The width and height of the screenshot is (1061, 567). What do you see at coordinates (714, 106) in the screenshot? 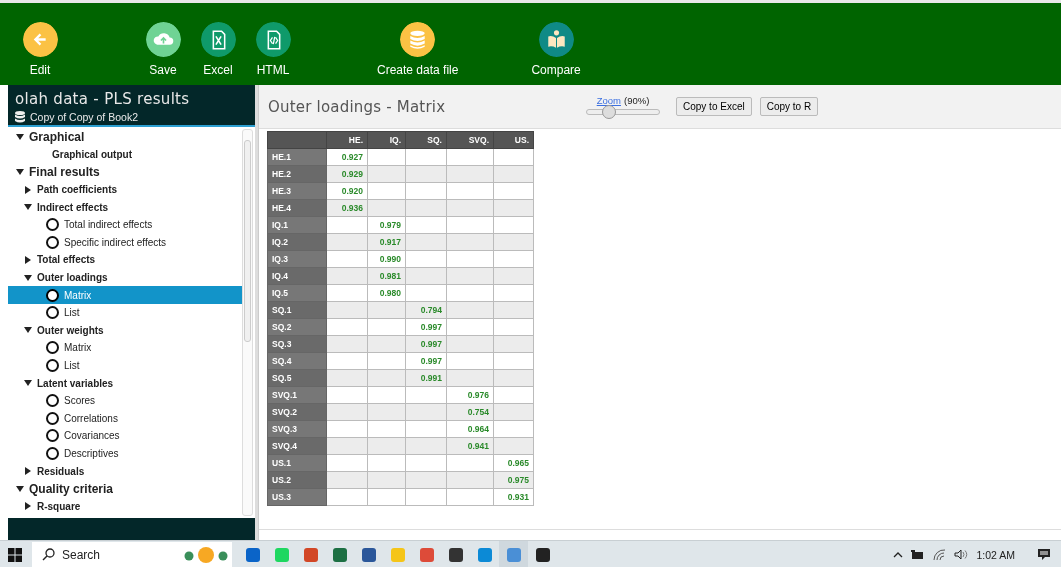
I see `copy-button: Copy to Excel` at bounding box center [714, 106].